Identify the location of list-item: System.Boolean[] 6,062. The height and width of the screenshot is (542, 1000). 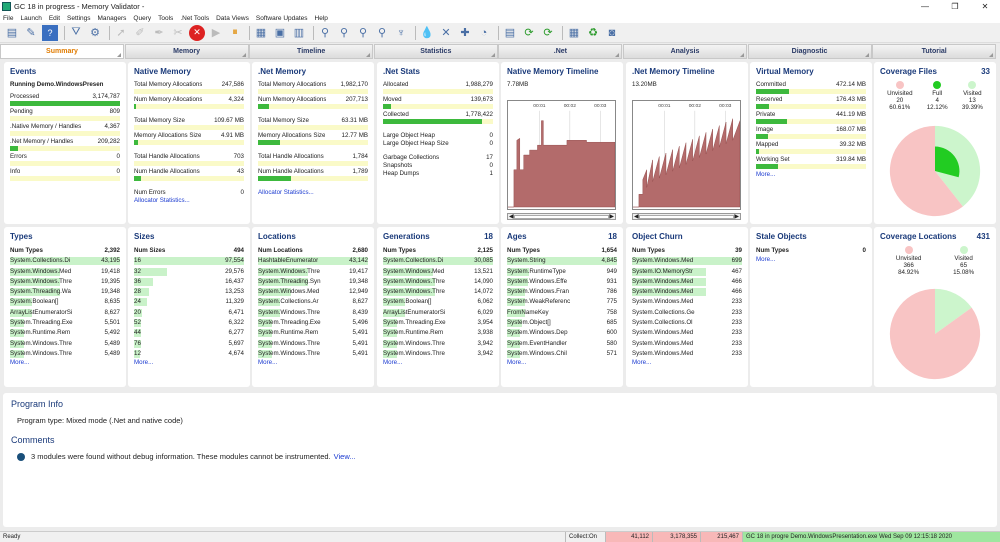
(438, 302).